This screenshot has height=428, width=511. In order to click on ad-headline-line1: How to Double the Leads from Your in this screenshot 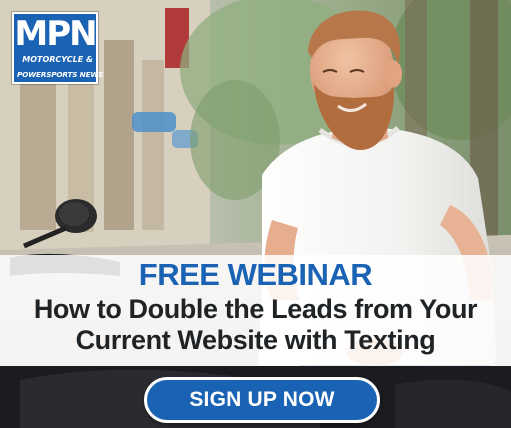, I will do `click(255, 309)`.